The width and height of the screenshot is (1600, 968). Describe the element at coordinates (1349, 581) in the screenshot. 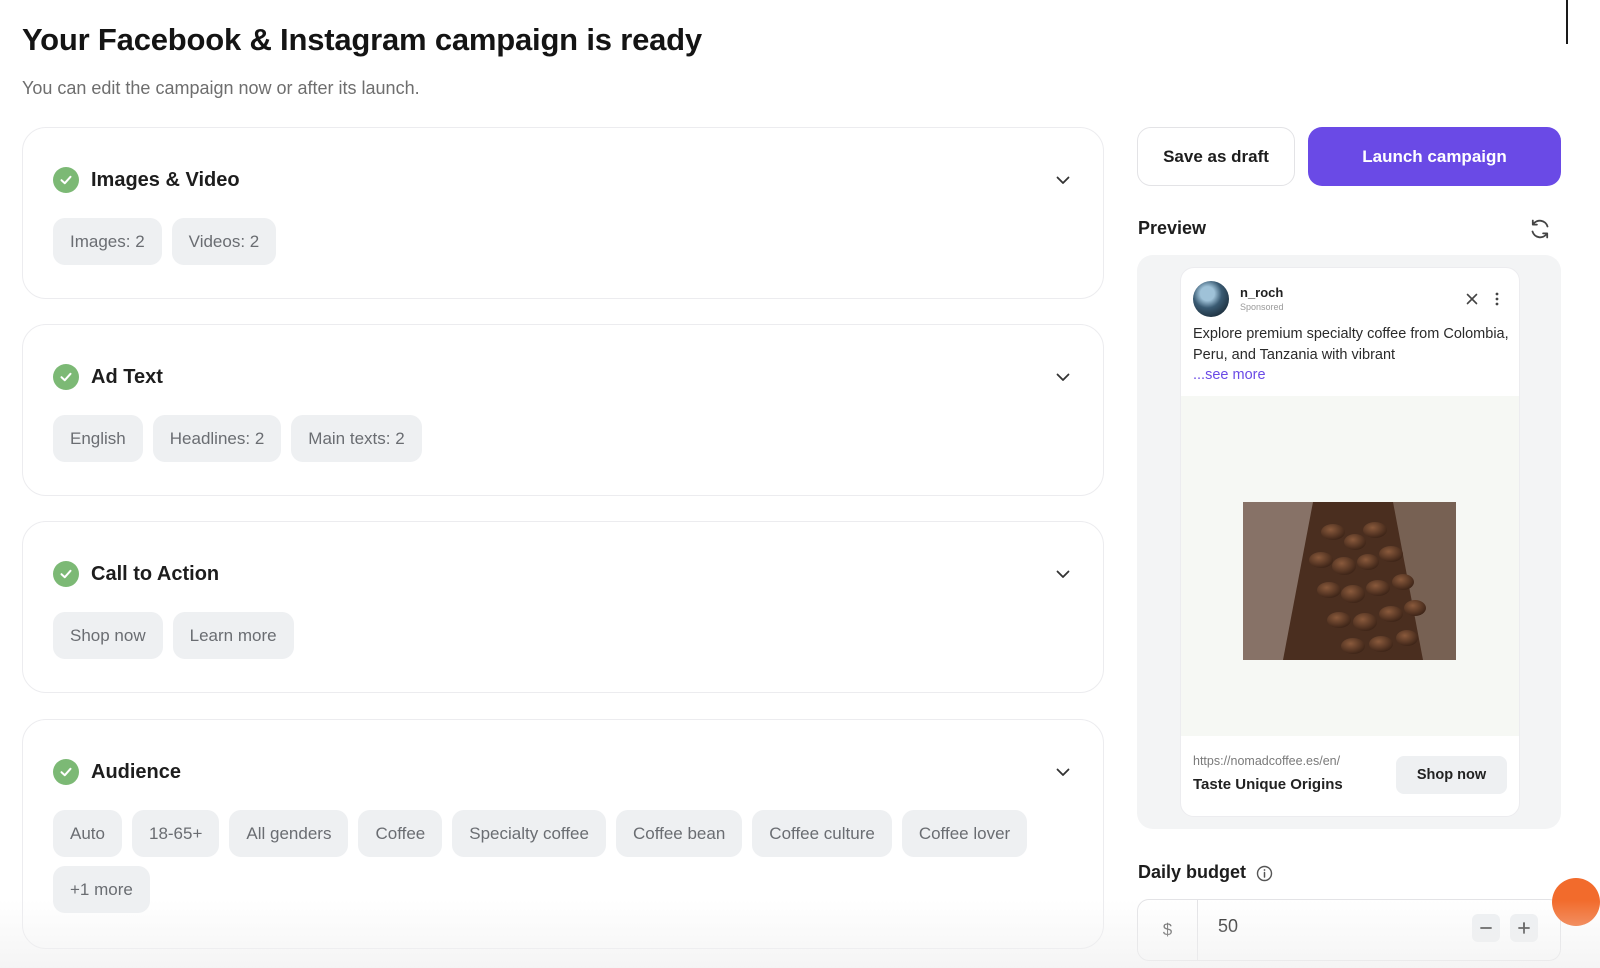

I see `ad-image` at that location.